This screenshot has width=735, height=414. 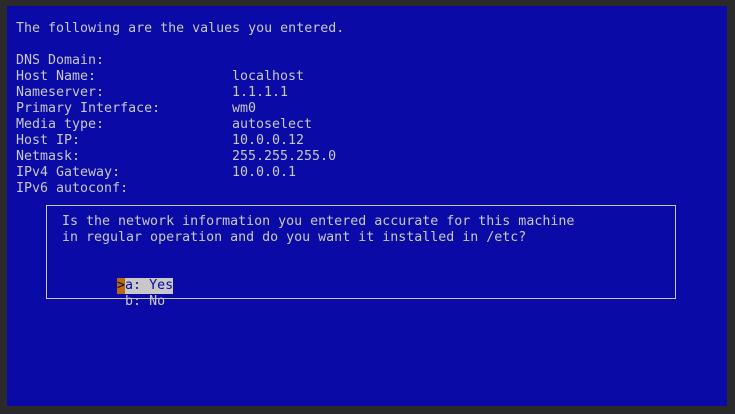 I want to click on option-no: b: No, so click(x=109, y=293).